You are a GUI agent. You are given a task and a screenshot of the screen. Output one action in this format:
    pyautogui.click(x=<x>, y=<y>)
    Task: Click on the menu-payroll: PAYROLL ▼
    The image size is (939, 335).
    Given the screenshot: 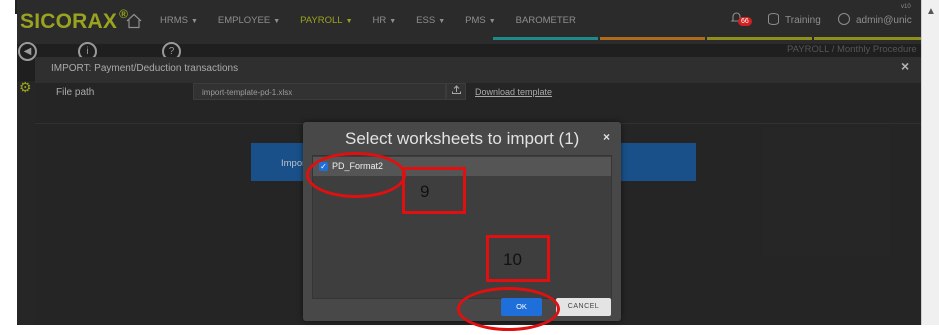 What is the action you would take?
    pyautogui.click(x=326, y=20)
    